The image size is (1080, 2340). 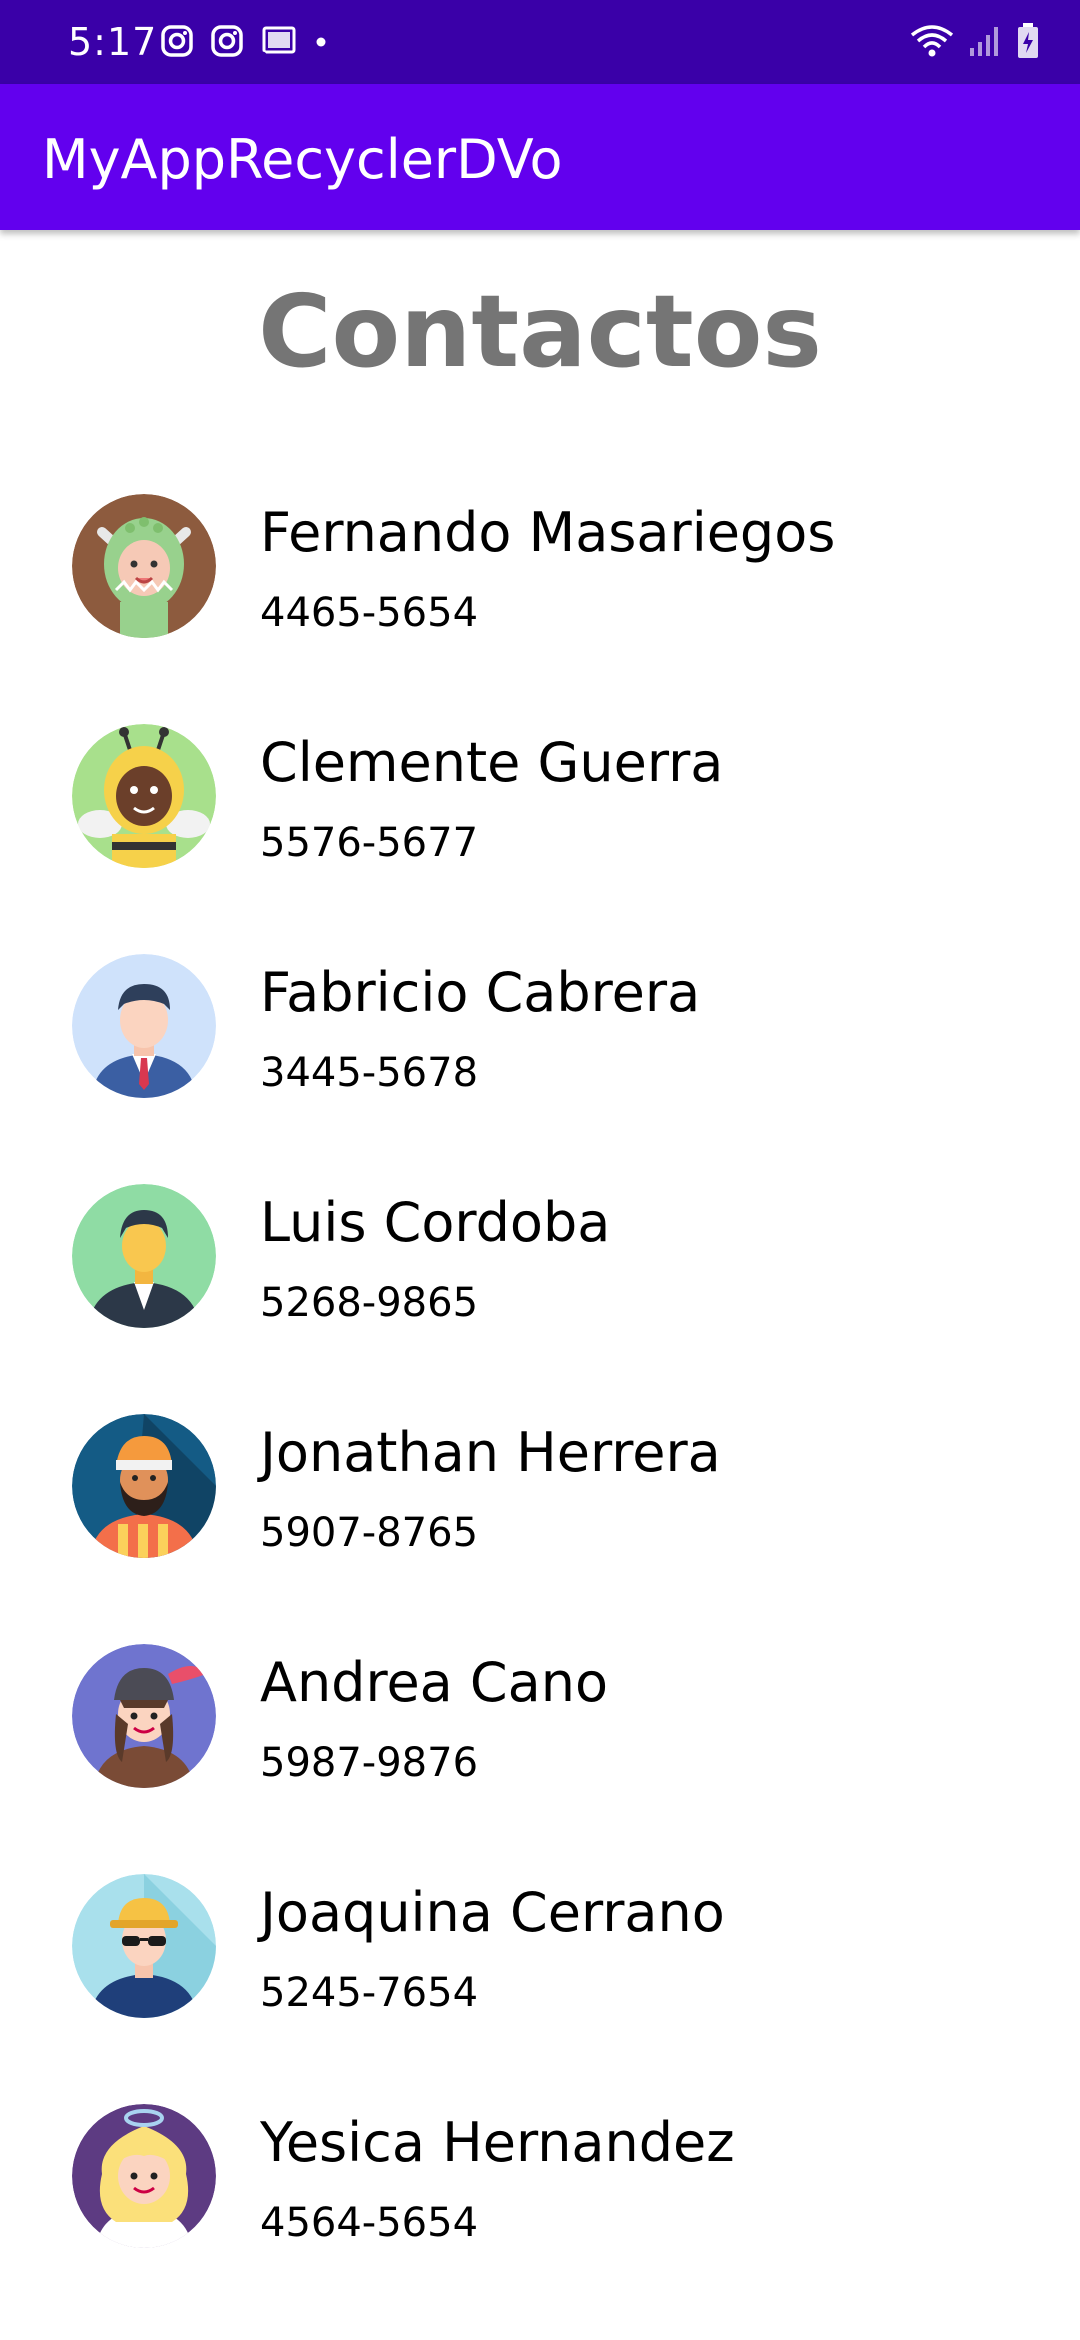 I want to click on app-title: MyAppRecyclerDVo, so click(x=302, y=159).